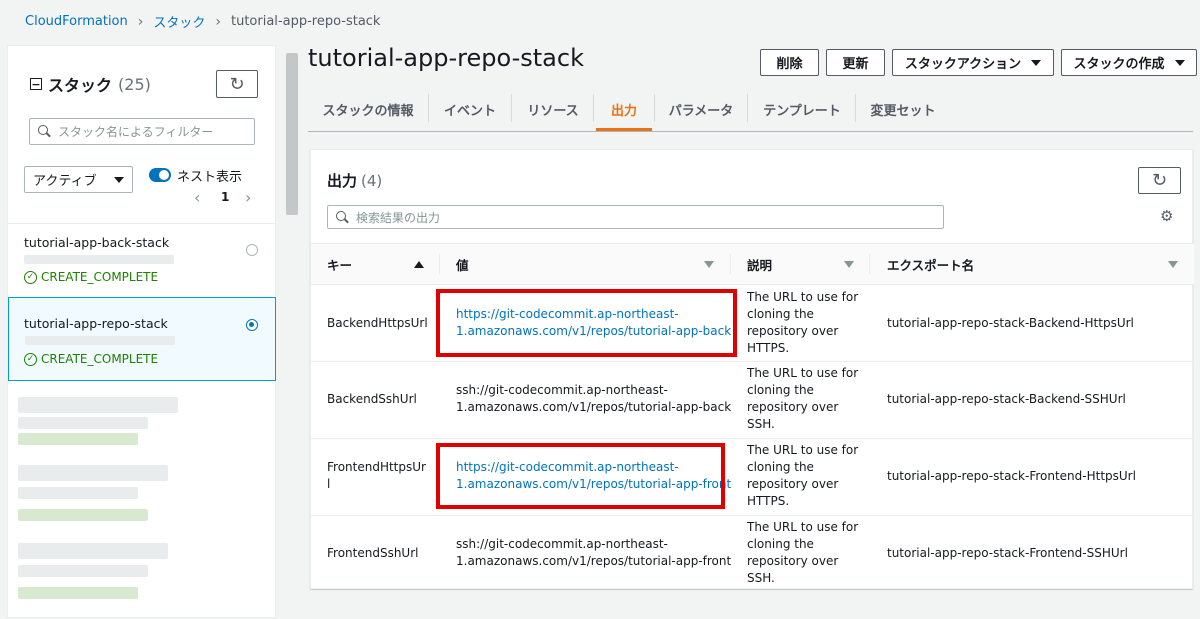  What do you see at coordinates (903, 109) in the screenshot?
I see `tab-change-sets: 変更セット` at bounding box center [903, 109].